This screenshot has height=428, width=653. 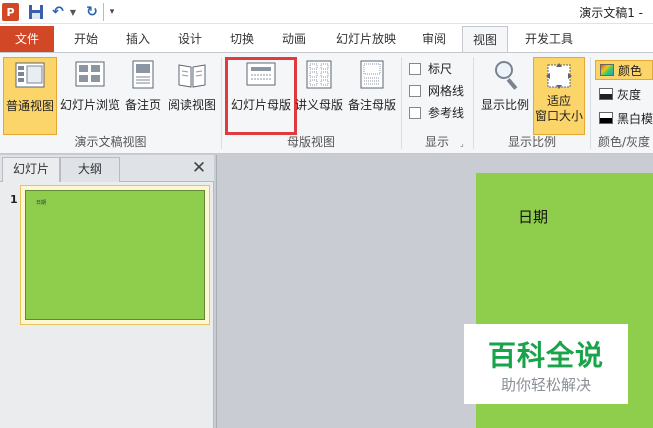 I want to click on group-presentation-views: 普通视图 幻灯片浏览 备注页 阅读视图 演示文稿视图, so click(x=110, y=103).